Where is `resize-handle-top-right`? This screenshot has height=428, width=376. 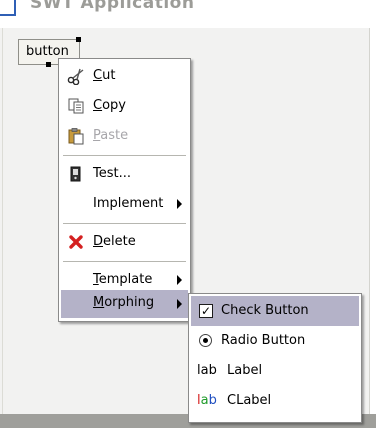
resize-handle-top-right is located at coordinates (78, 39).